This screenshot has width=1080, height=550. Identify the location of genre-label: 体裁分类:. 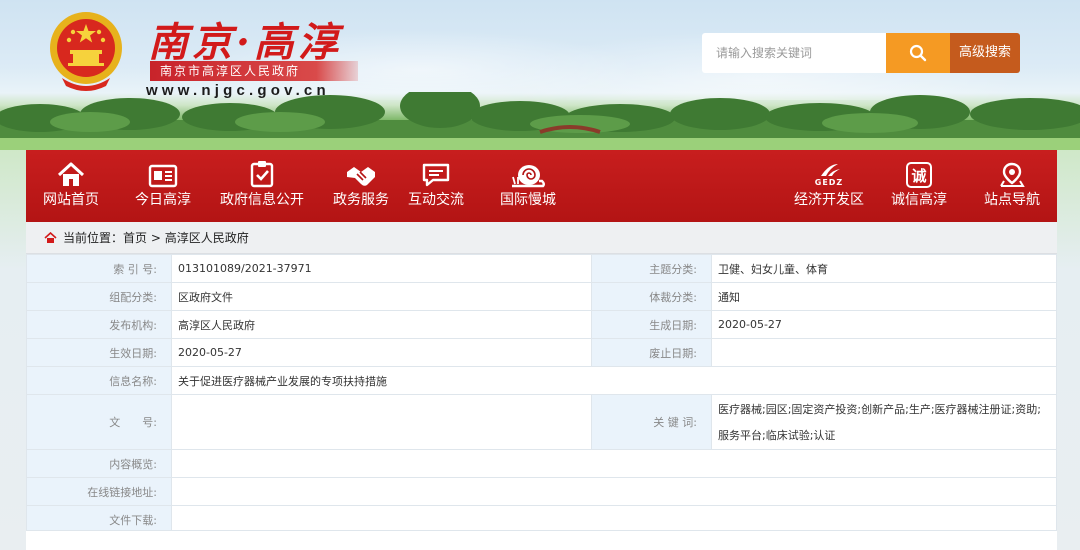
(651, 296).